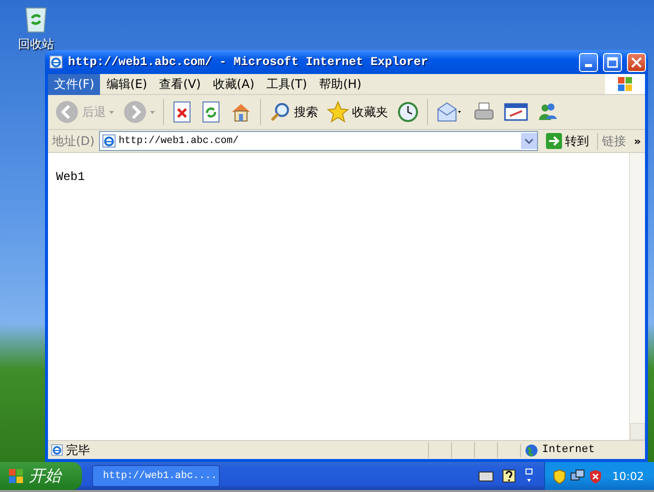 This screenshot has height=492, width=654. Describe the element at coordinates (241, 112) in the screenshot. I see `home-icon` at that location.